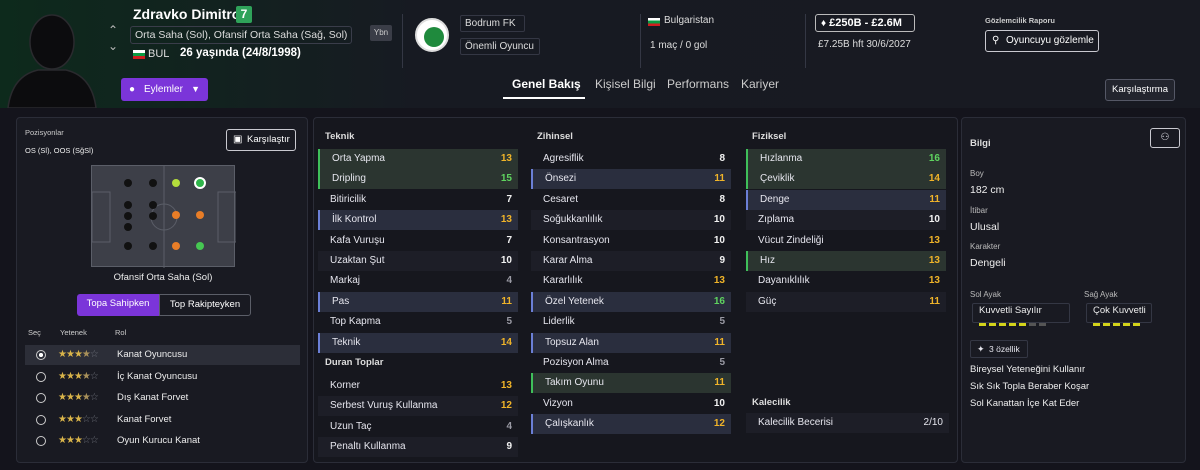 The height and width of the screenshot is (470, 1200). Describe the element at coordinates (1118, 322) in the screenshot. I see `right-foot-bars` at that location.